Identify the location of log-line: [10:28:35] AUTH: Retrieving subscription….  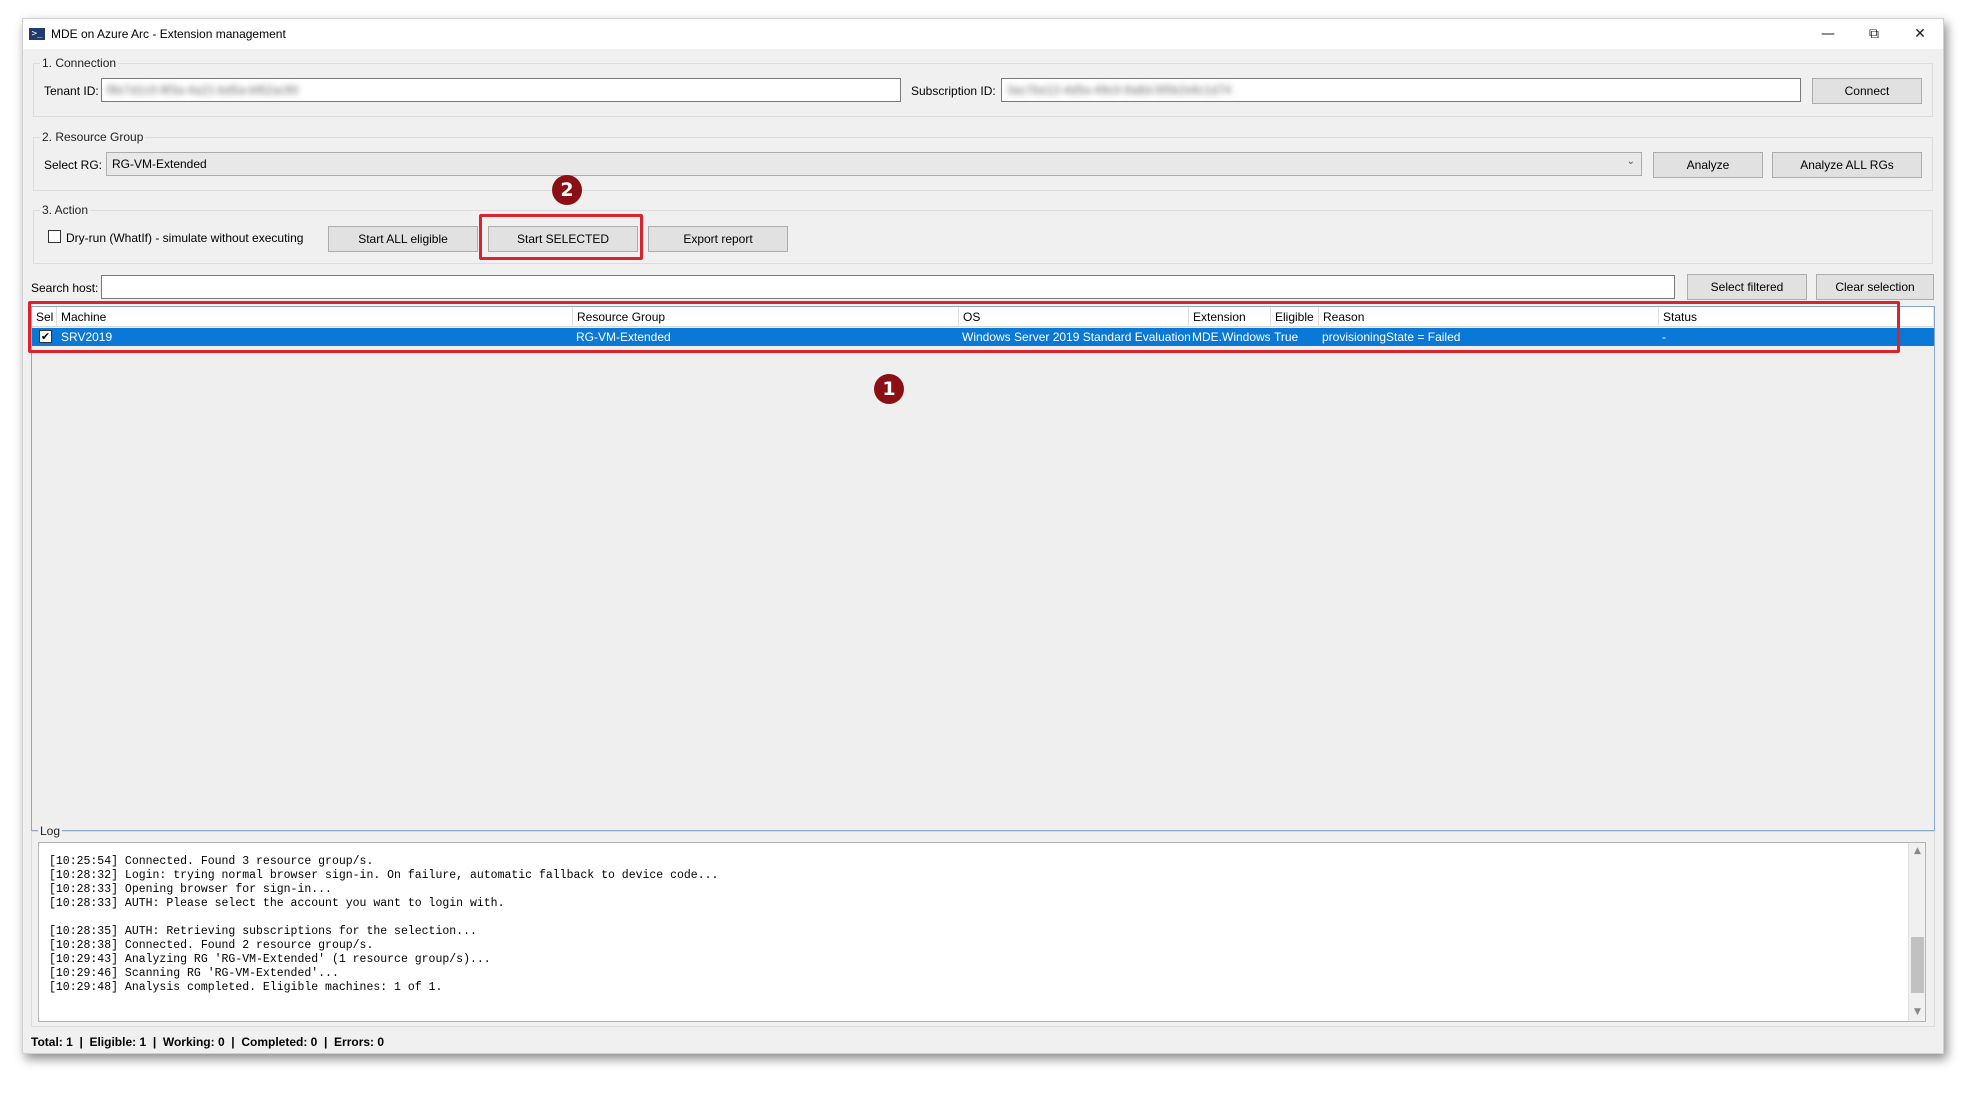
(263, 931).